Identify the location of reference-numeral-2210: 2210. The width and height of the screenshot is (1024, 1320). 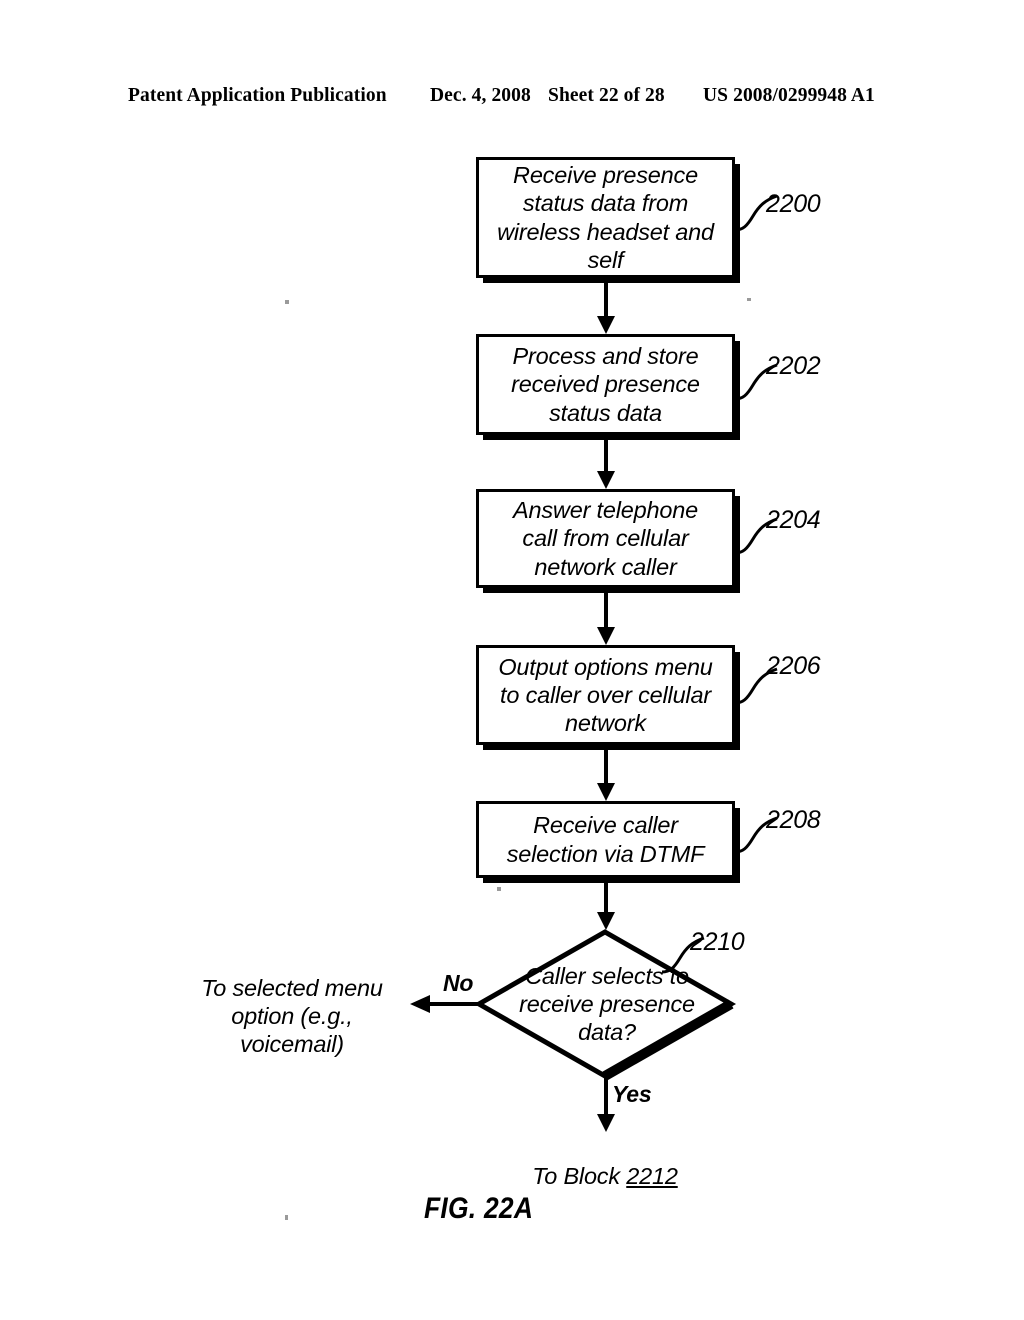
(717, 942).